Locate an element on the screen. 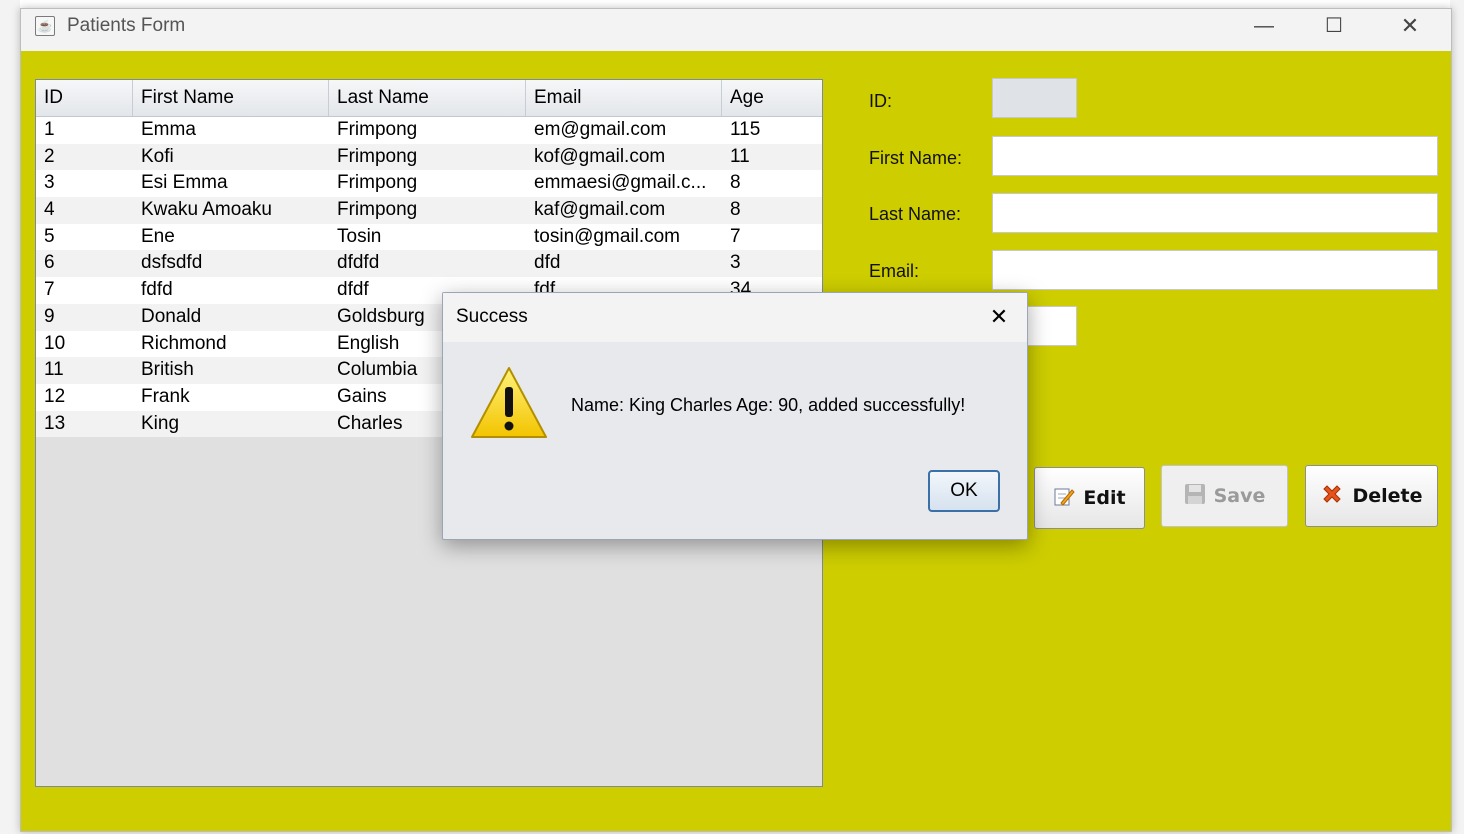 This screenshot has width=1464, height=834. save-icon is located at coordinates (1195, 496).